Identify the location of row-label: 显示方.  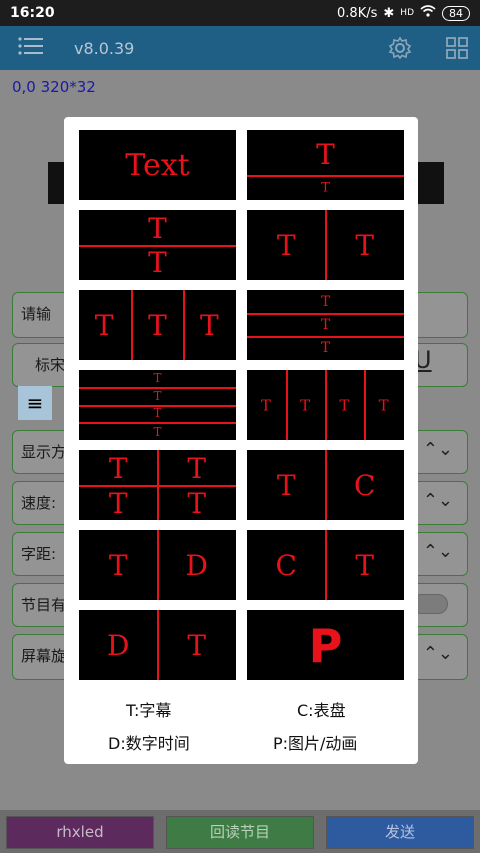
(44, 452).